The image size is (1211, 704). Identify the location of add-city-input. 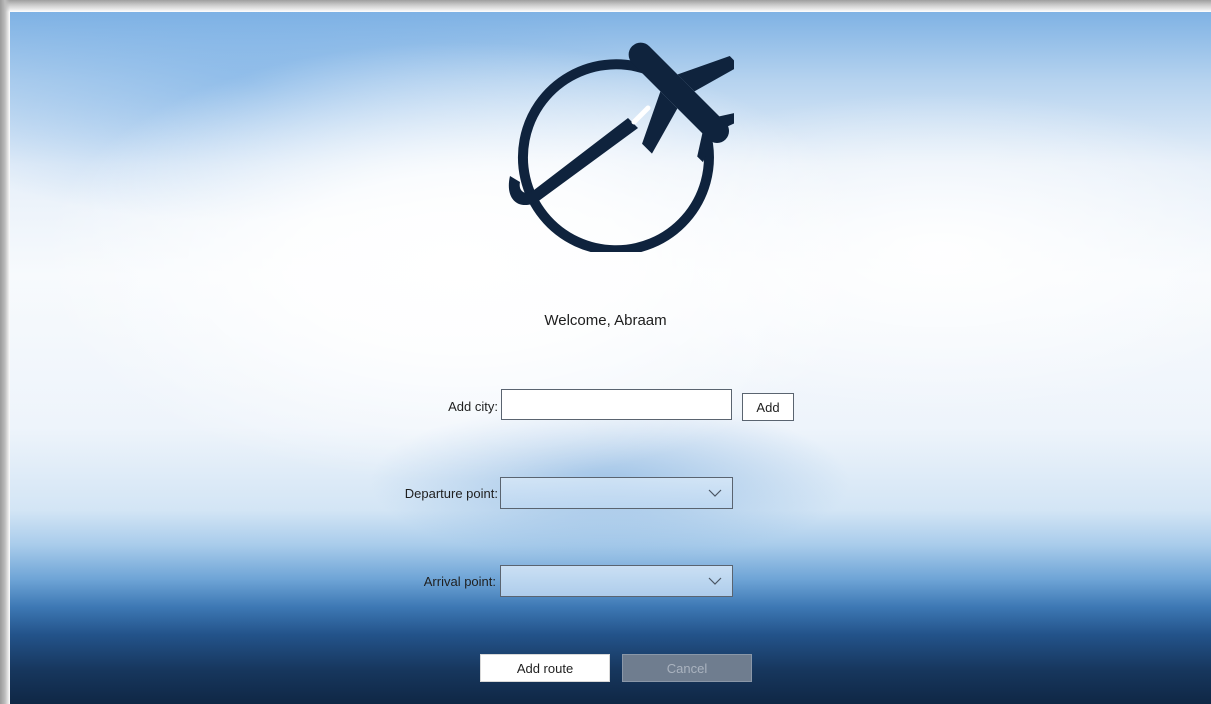
(616, 404).